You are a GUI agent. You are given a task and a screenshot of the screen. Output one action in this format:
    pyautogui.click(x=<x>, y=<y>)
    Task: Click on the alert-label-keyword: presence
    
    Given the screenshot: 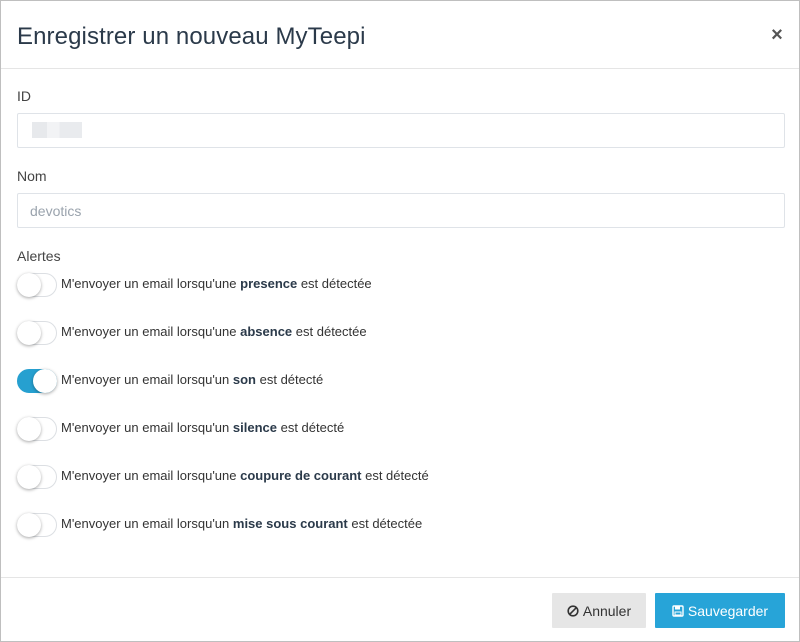 What is the action you would take?
    pyautogui.click(x=269, y=283)
    